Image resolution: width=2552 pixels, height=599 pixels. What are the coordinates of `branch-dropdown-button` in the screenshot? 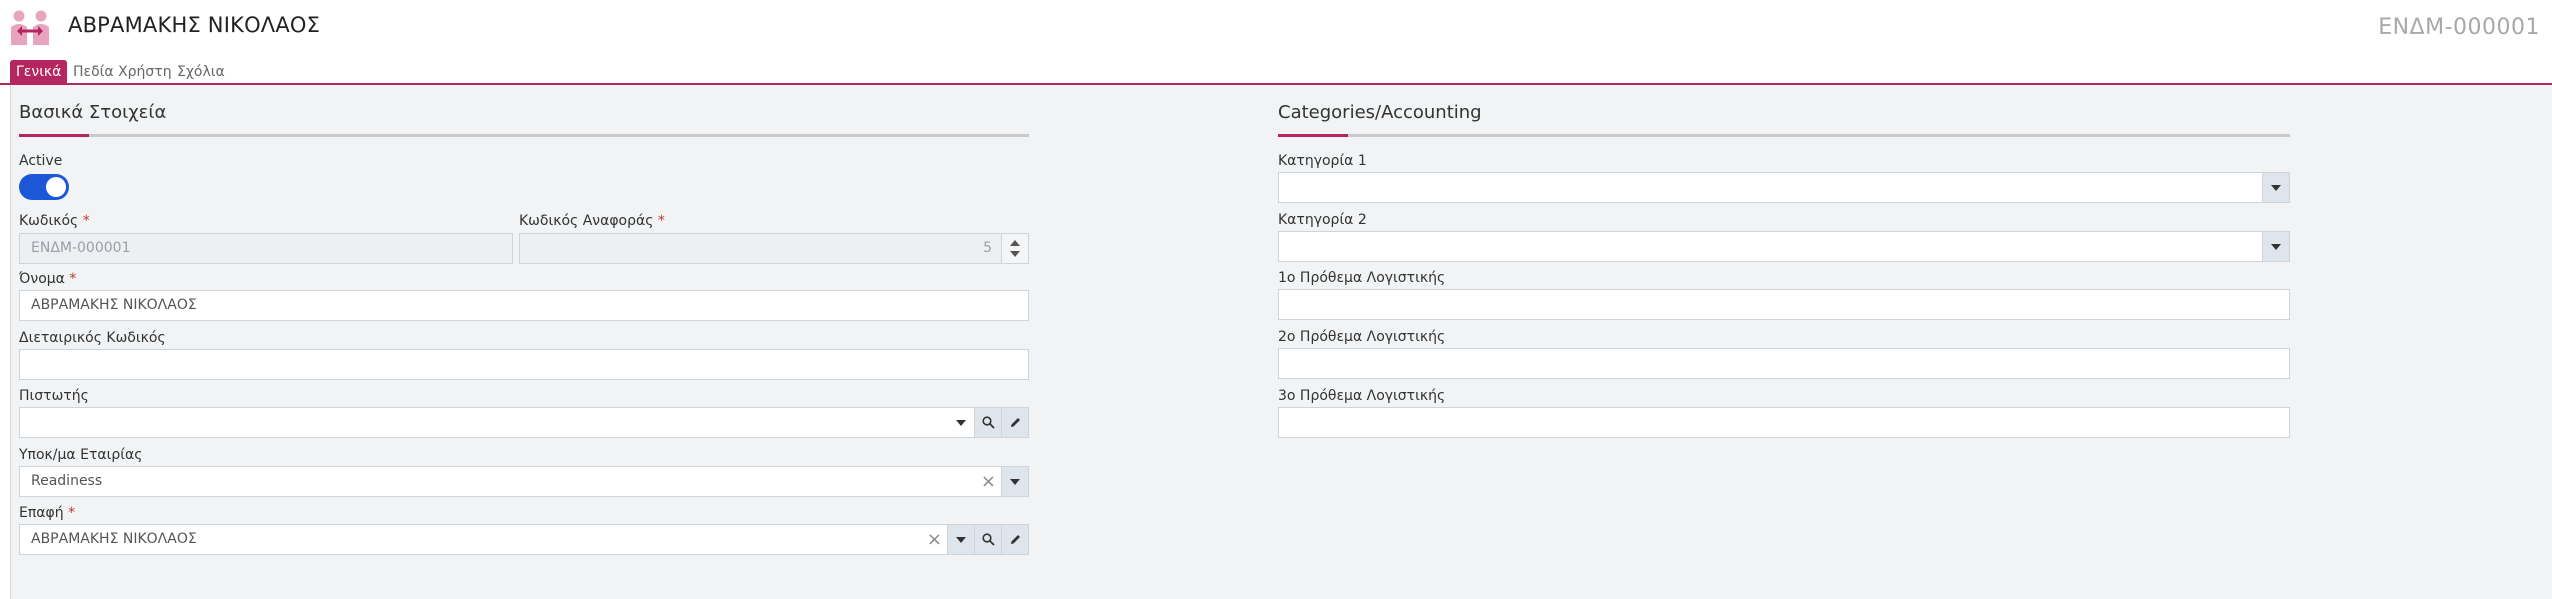 It's located at (1014, 481).